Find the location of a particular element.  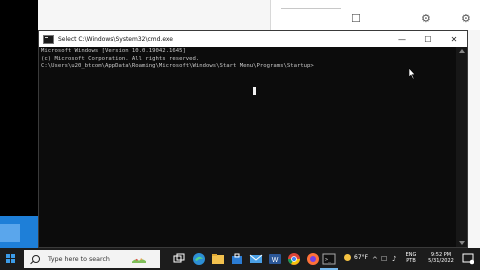

close-button: ✕ is located at coordinates (454, 39).